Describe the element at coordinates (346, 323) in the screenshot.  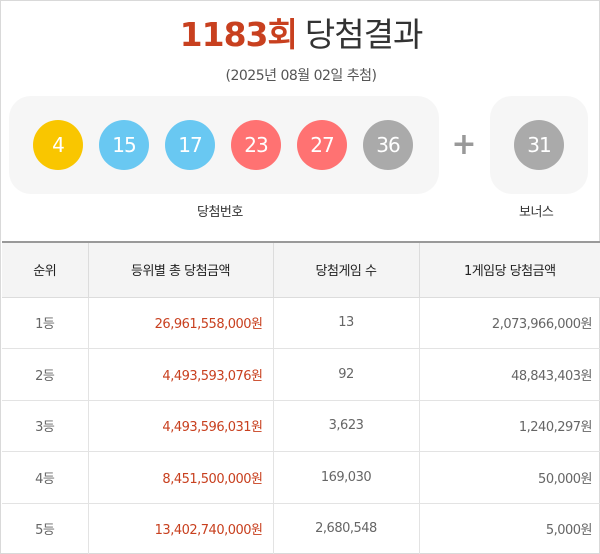
I see `winner-count-cell: 13` at that location.